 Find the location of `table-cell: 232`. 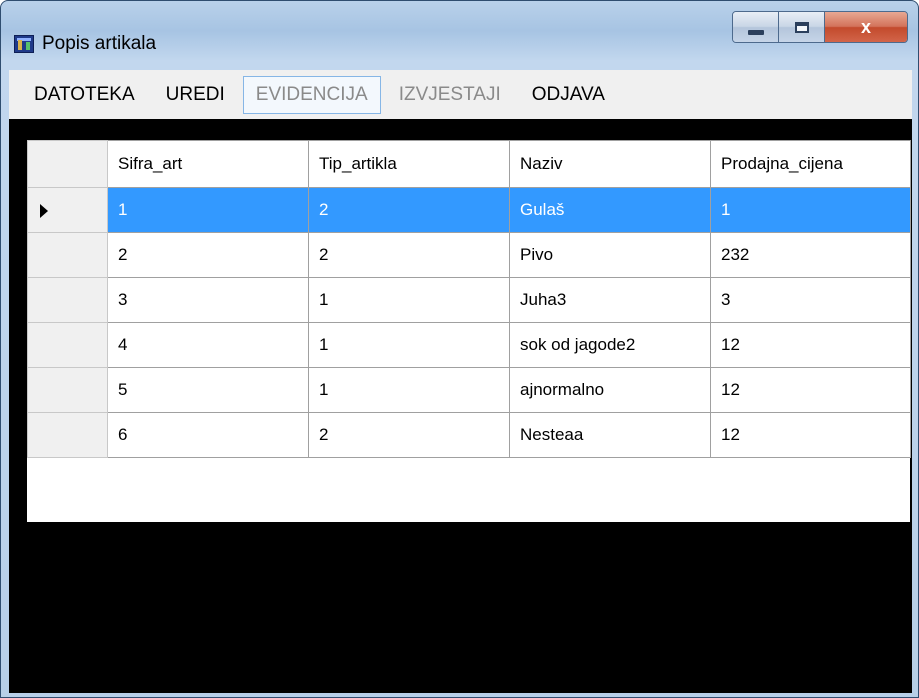

table-cell: 232 is located at coordinates (810, 255).